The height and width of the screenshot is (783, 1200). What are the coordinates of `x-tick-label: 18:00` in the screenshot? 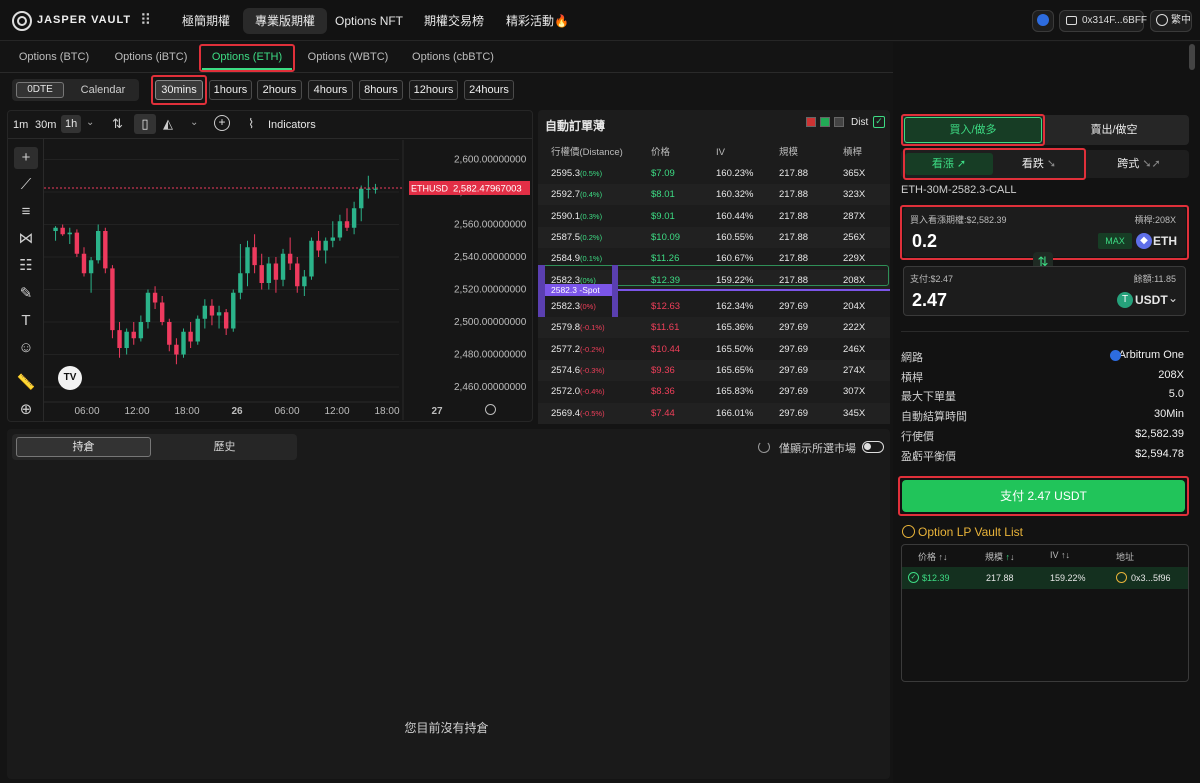 It's located at (186, 411).